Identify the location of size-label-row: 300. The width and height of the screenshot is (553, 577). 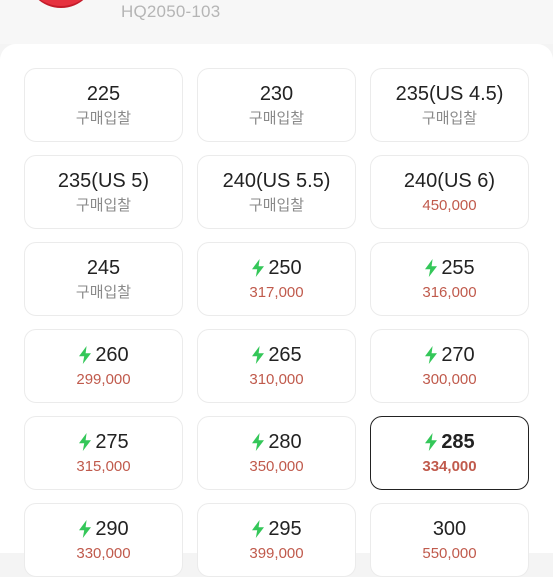
(449, 529).